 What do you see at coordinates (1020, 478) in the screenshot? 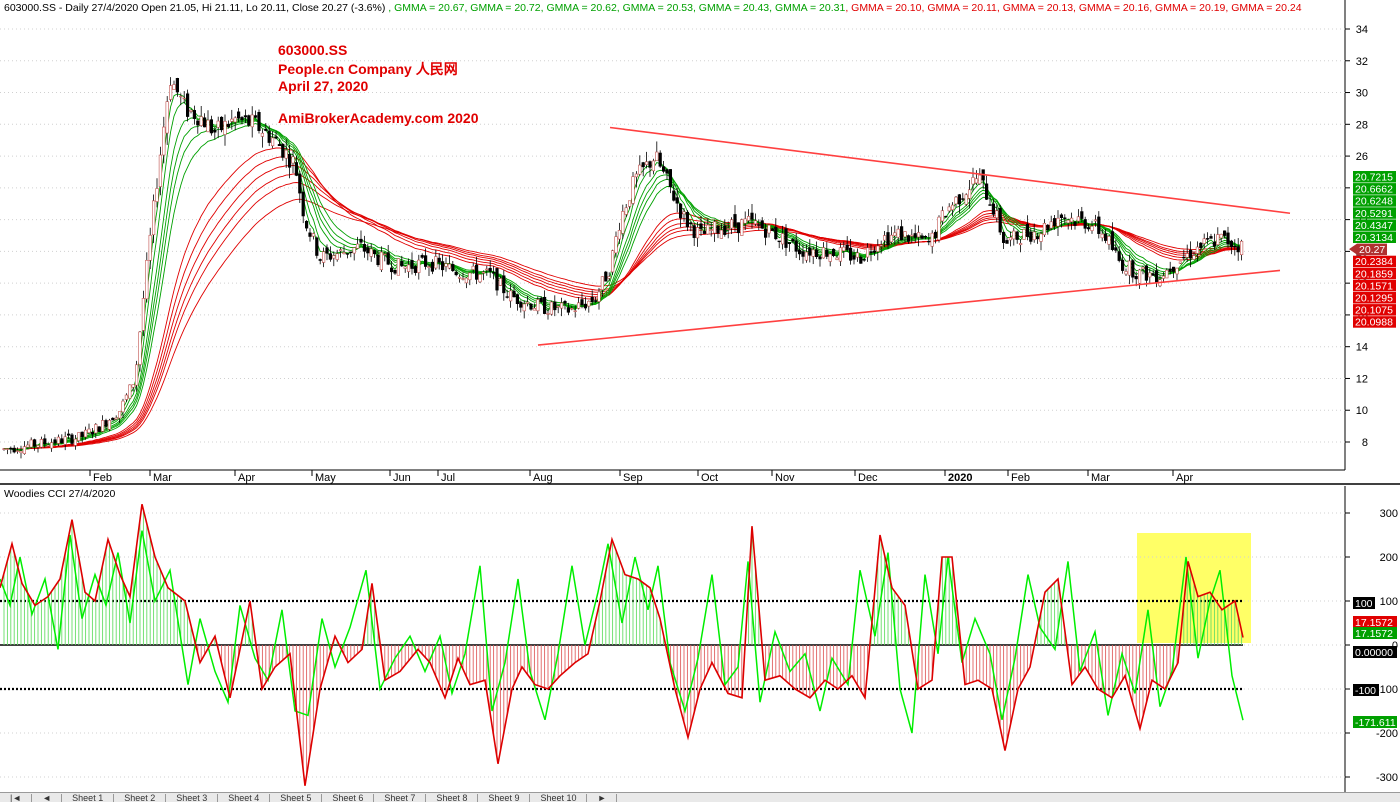
I see `month-label: Feb` at bounding box center [1020, 478].